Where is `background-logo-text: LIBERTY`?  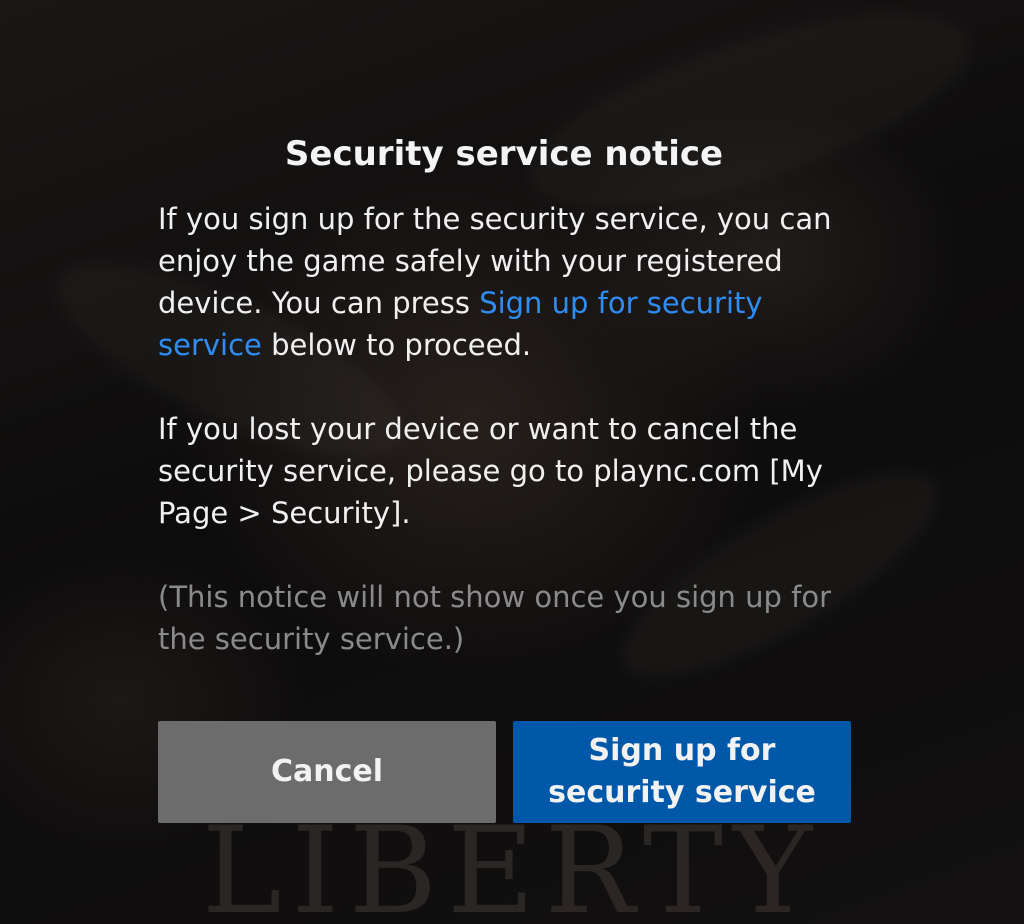
background-logo-text: LIBERTY is located at coordinates (512, 863).